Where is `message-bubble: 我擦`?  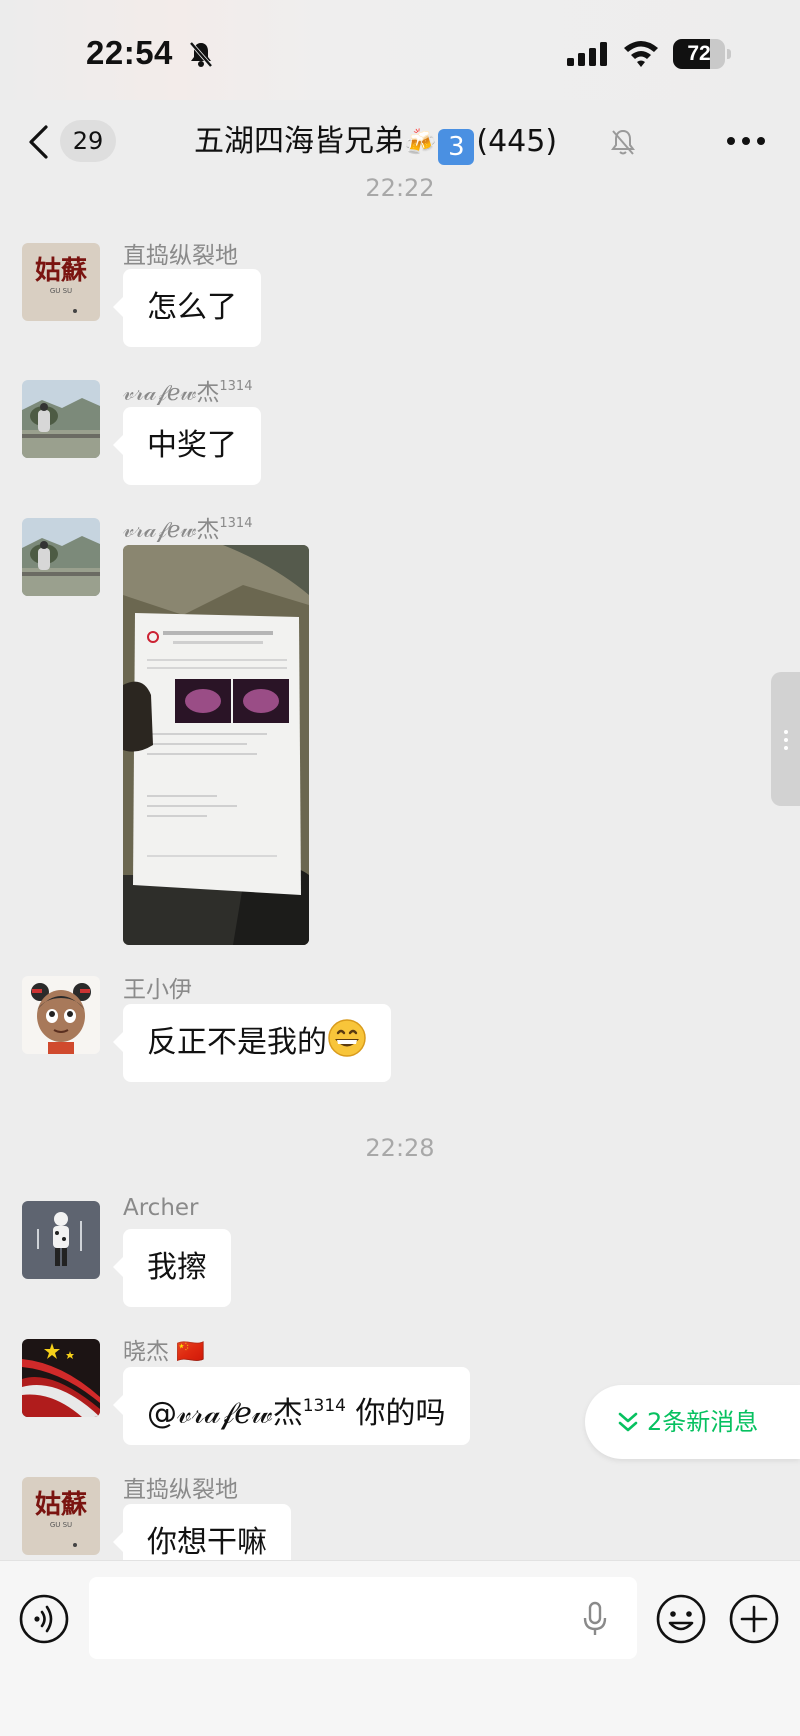 message-bubble: 我擦 is located at coordinates (172, 1268).